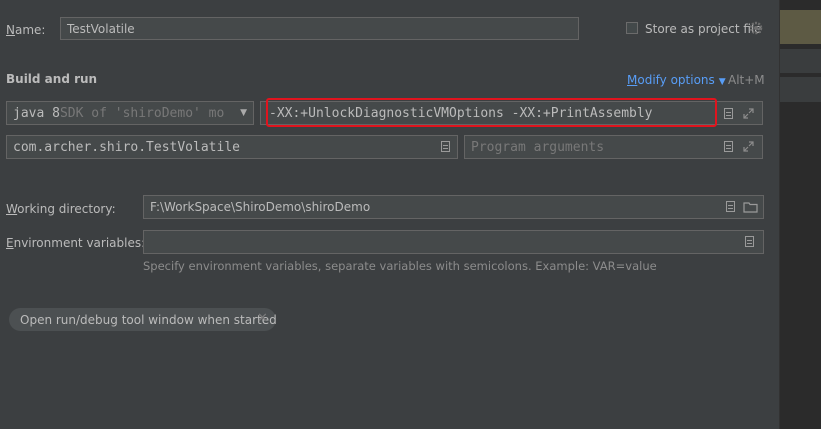 Image resolution: width=821 pixels, height=429 pixels. Describe the element at coordinates (76, 243) in the screenshot. I see `environment-variables-label: Environment variables:` at that location.